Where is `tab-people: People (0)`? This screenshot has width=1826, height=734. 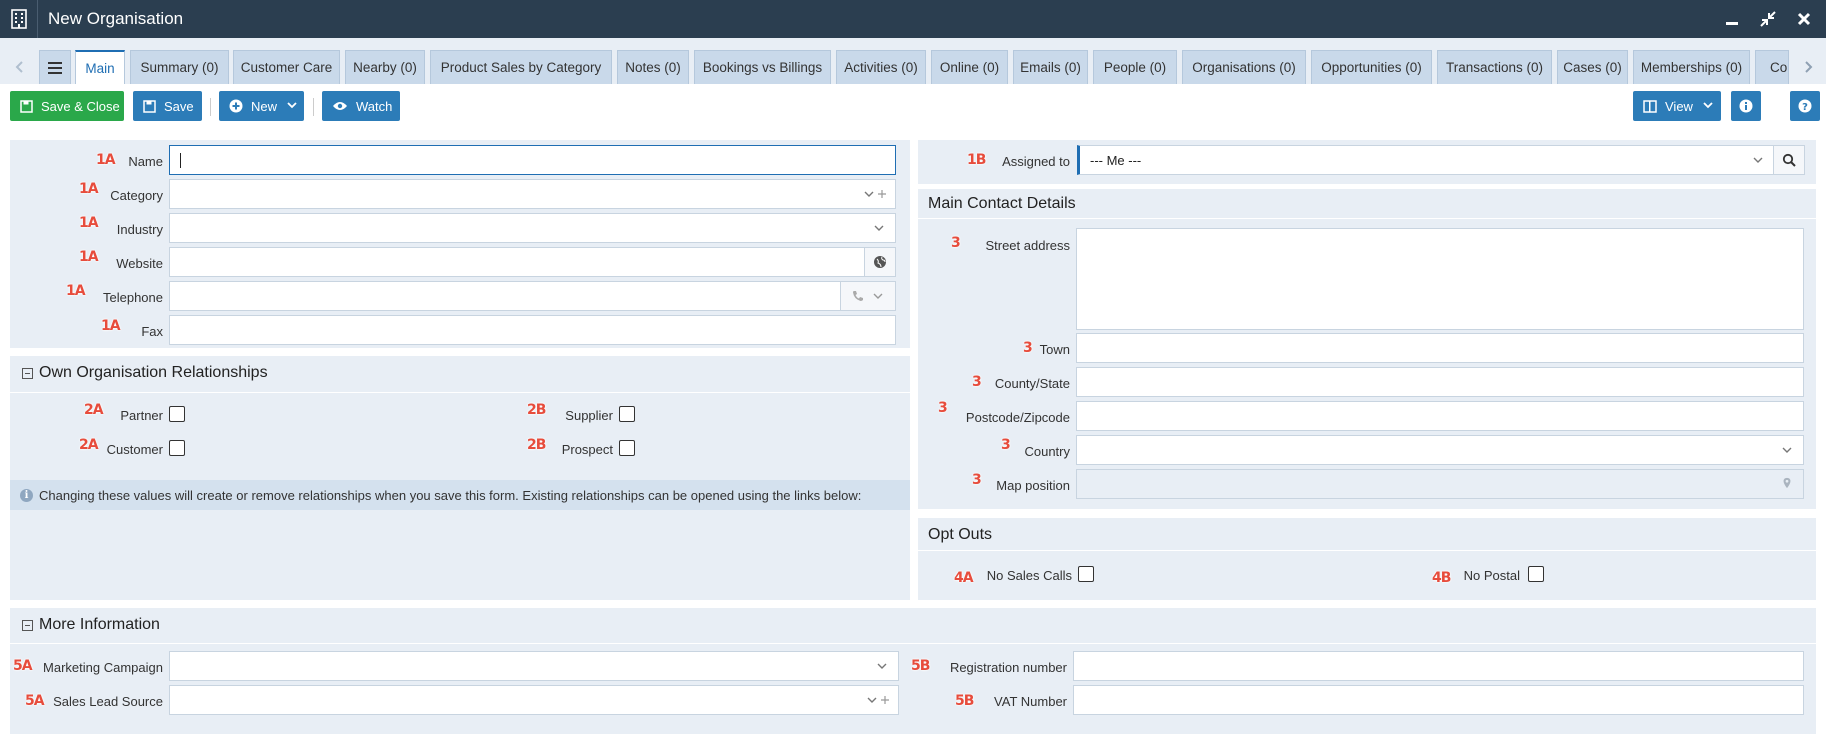 tab-people: People (0) is located at coordinates (1135, 67).